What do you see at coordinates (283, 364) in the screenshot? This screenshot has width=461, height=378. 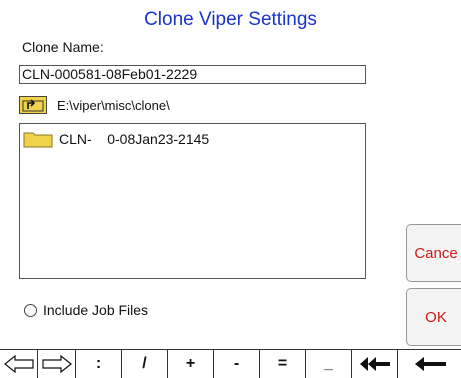 I see `key-equals: =` at bounding box center [283, 364].